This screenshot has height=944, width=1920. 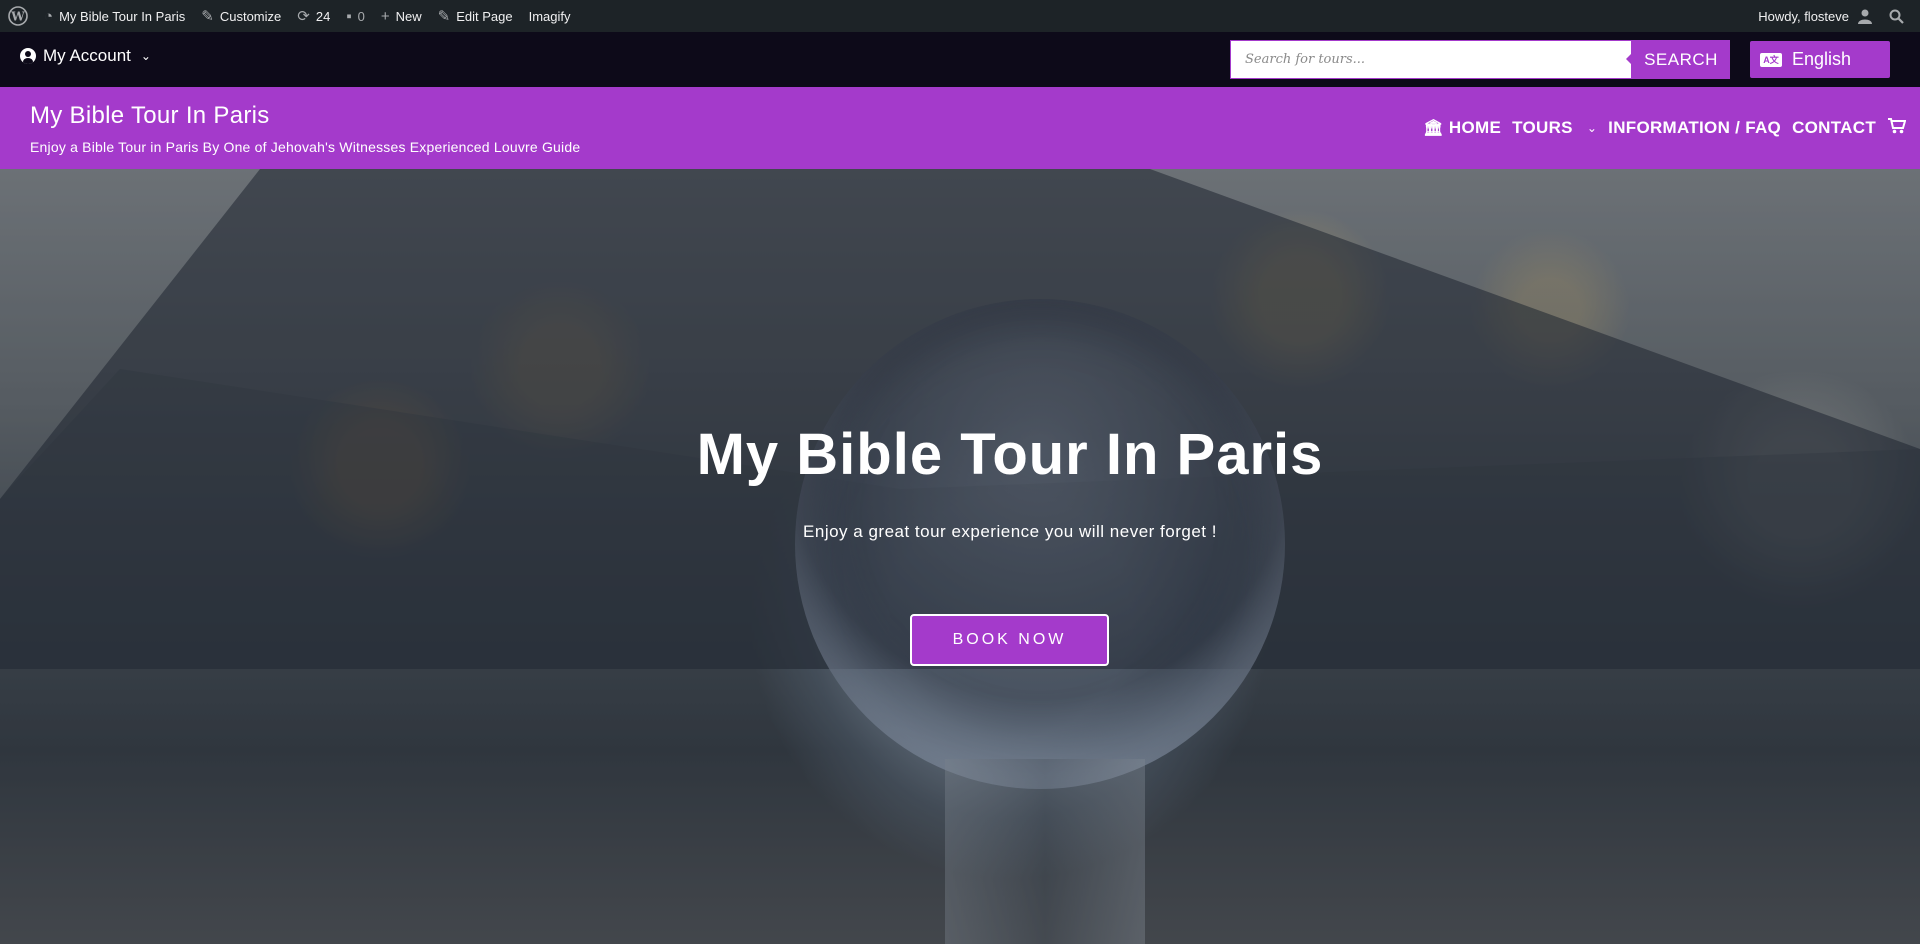 I want to click on user-circle-icon, so click(x=28, y=56).